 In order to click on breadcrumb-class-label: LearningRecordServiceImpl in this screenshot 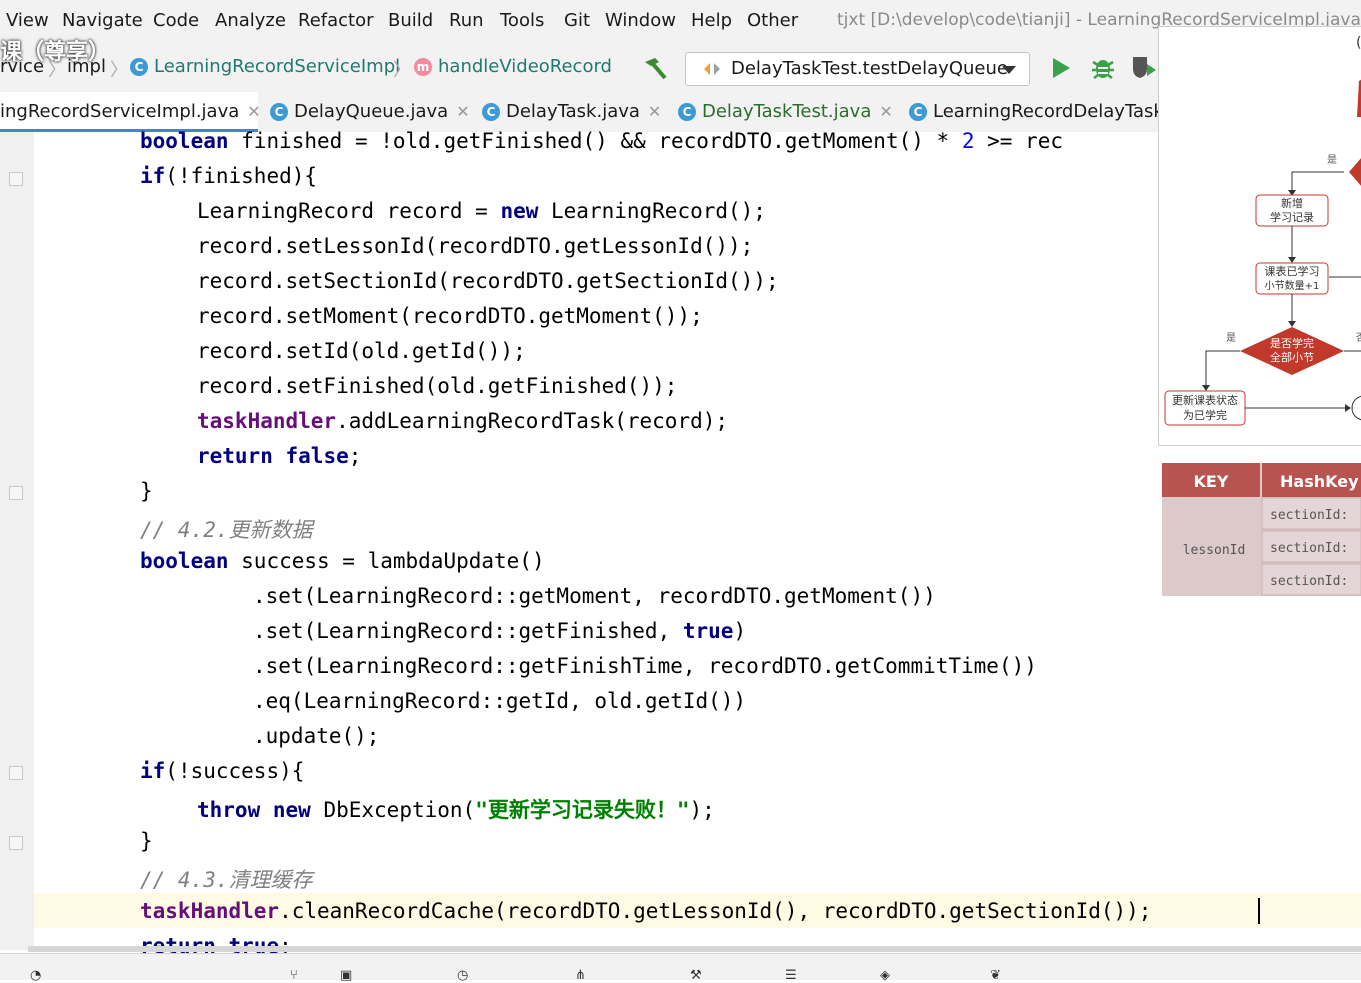, I will do `click(277, 66)`.